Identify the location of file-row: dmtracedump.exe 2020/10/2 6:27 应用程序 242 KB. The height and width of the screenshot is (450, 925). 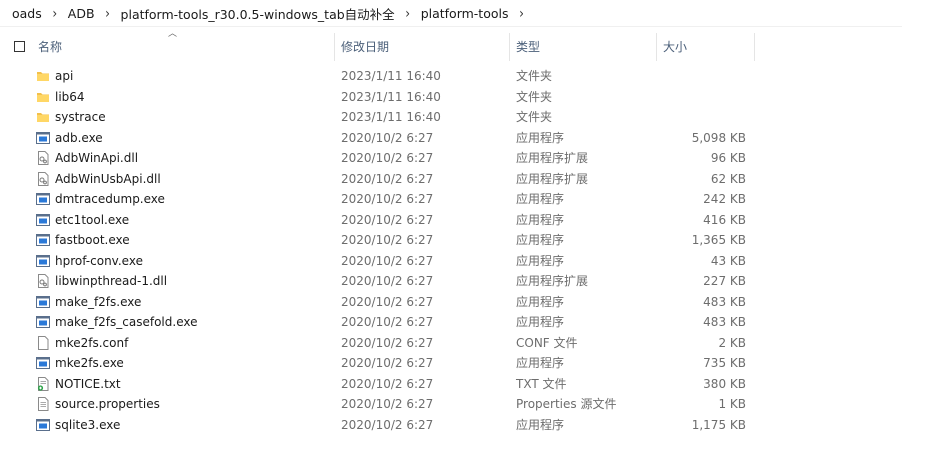
(380, 199).